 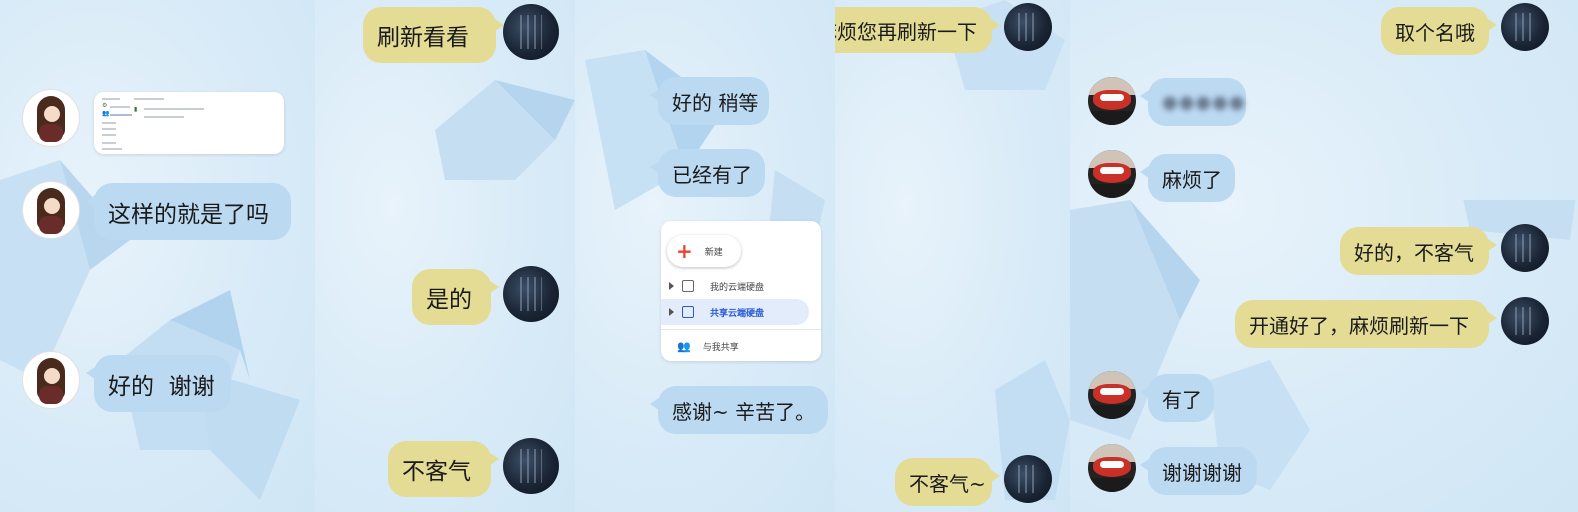 What do you see at coordinates (684, 251) in the screenshot?
I see `plus-icon: +` at bounding box center [684, 251].